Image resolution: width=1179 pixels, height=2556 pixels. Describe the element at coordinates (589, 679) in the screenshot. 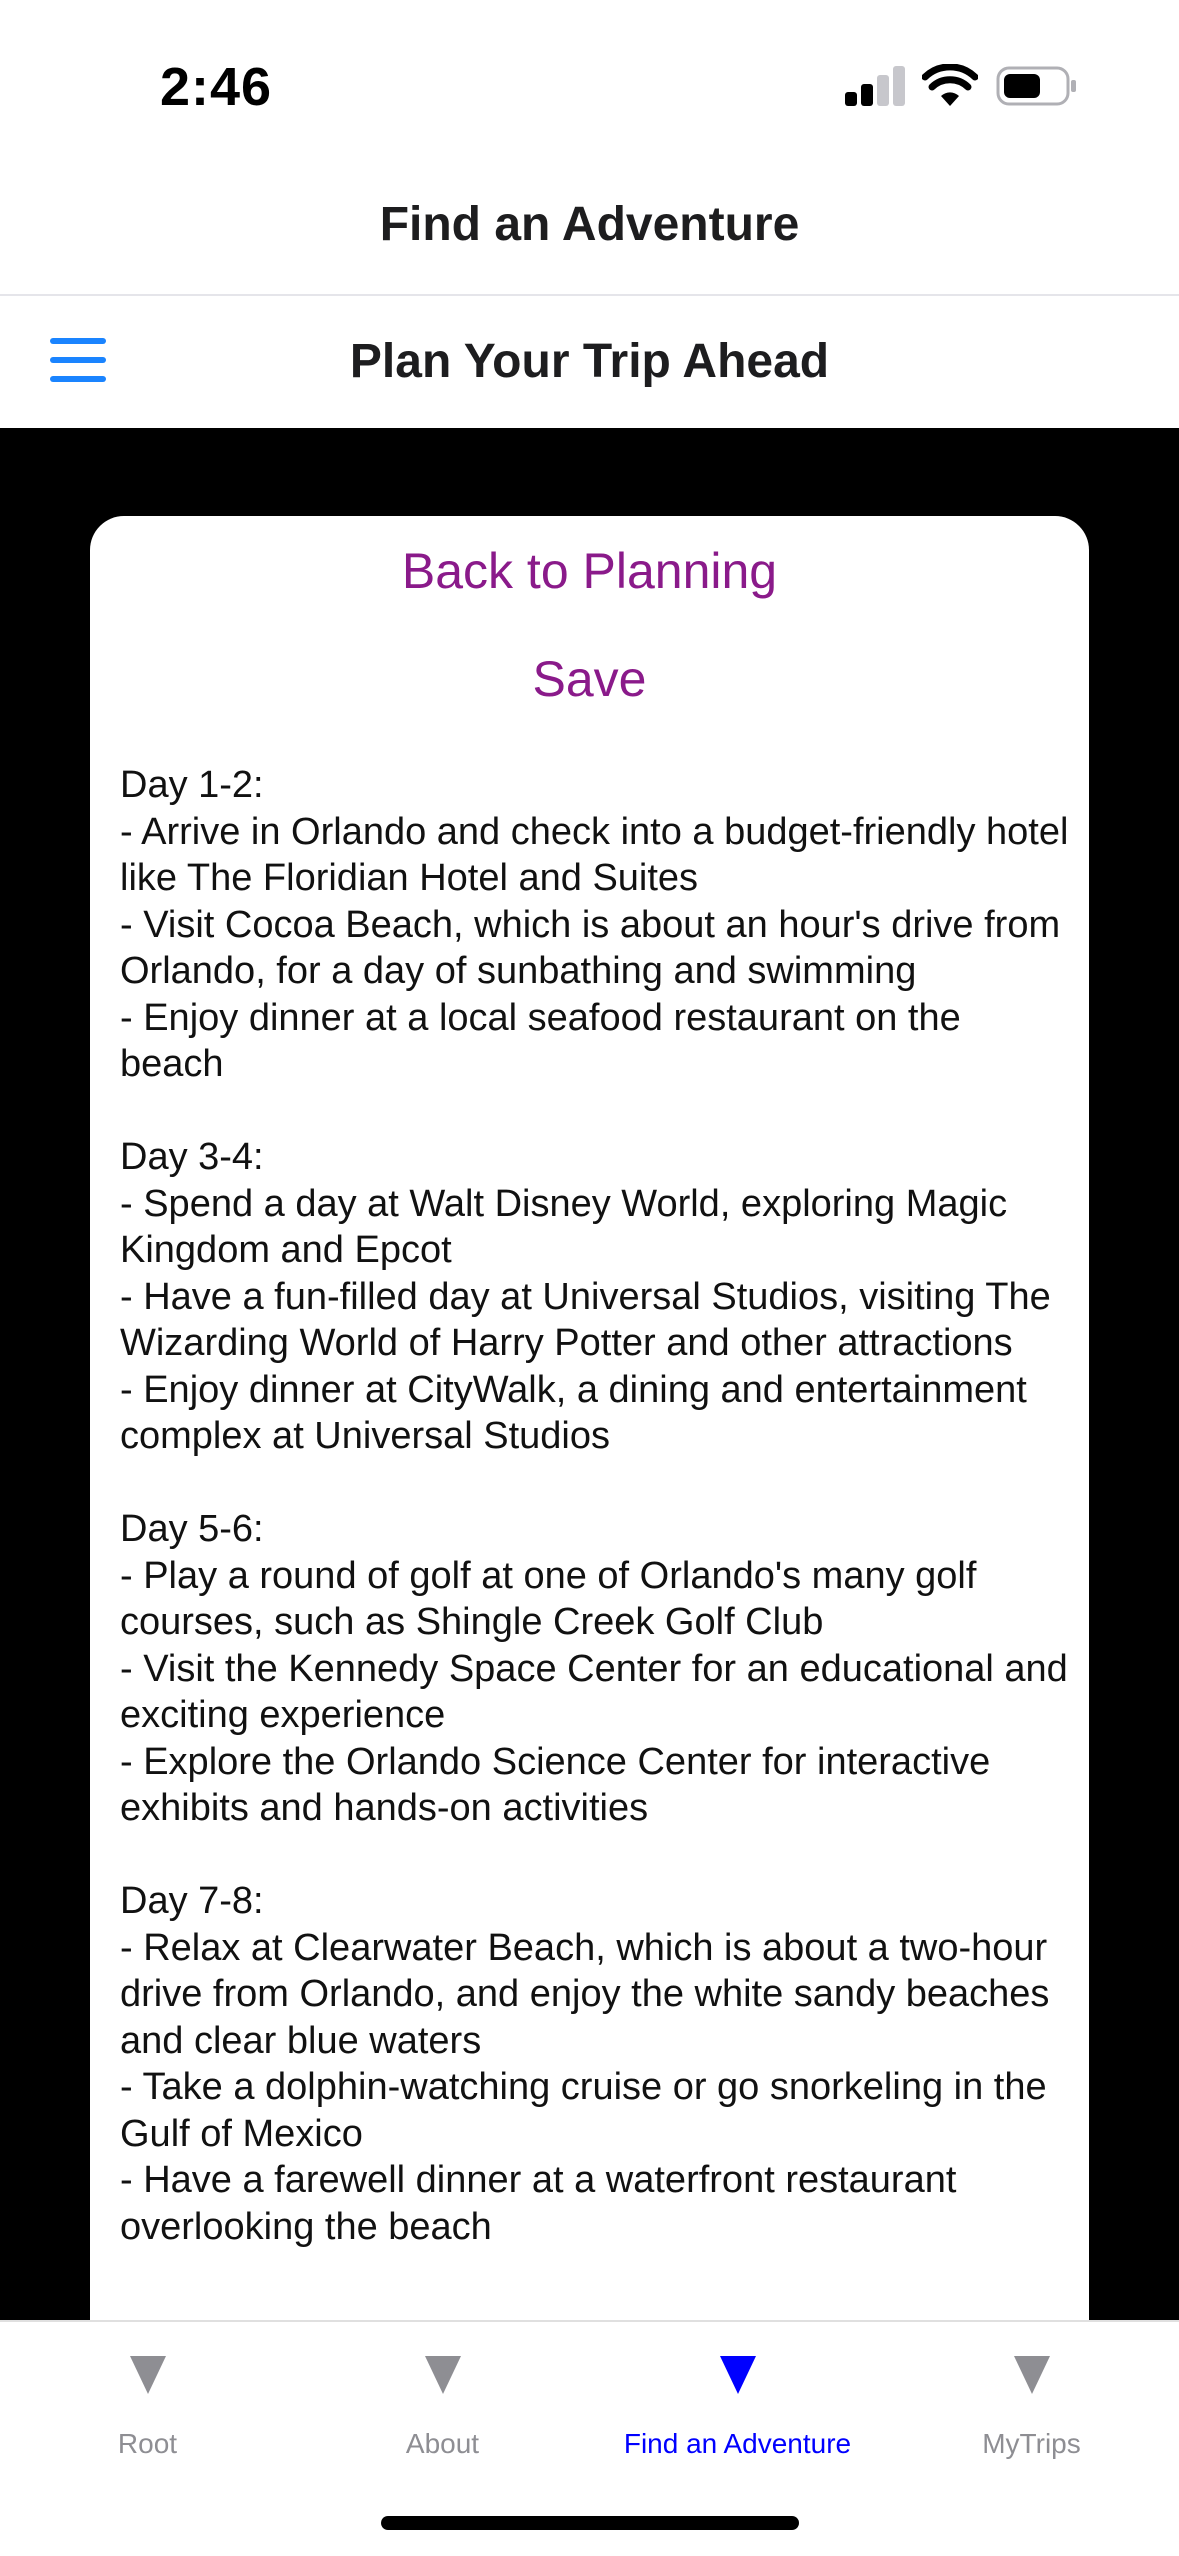

I see `save-button: Save` at that location.